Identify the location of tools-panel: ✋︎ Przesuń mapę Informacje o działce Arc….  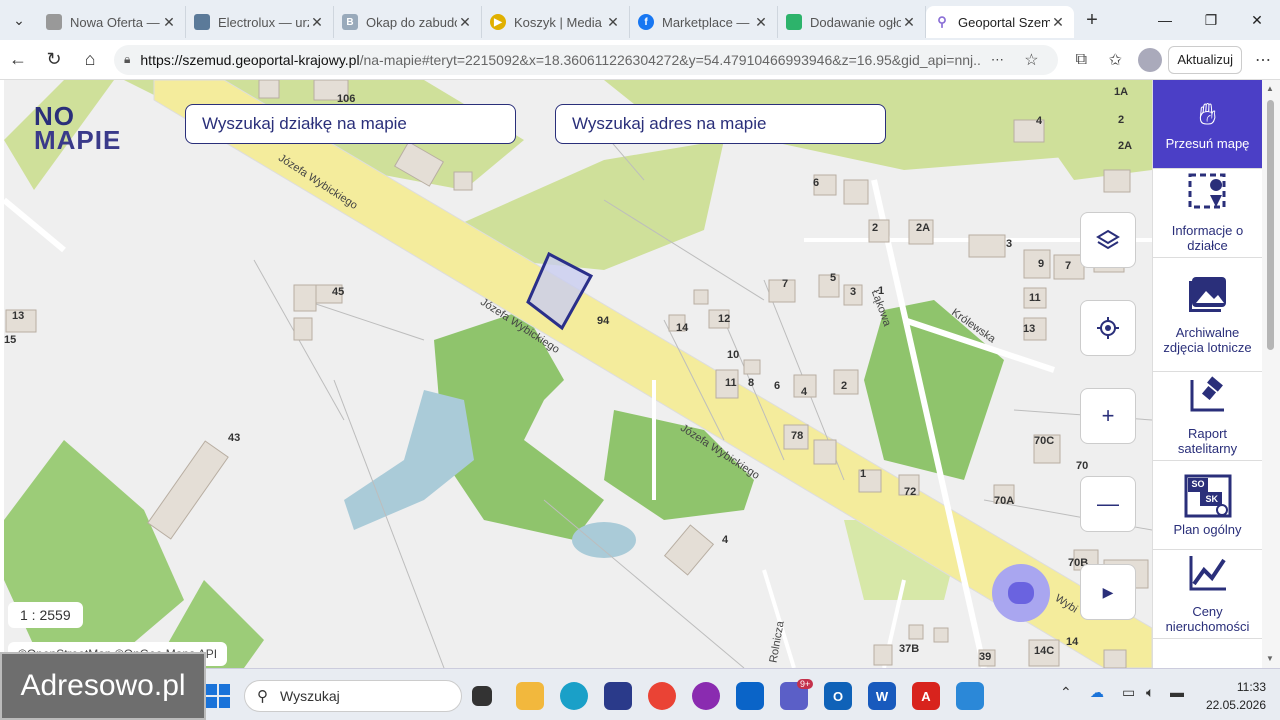
(1207, 374).